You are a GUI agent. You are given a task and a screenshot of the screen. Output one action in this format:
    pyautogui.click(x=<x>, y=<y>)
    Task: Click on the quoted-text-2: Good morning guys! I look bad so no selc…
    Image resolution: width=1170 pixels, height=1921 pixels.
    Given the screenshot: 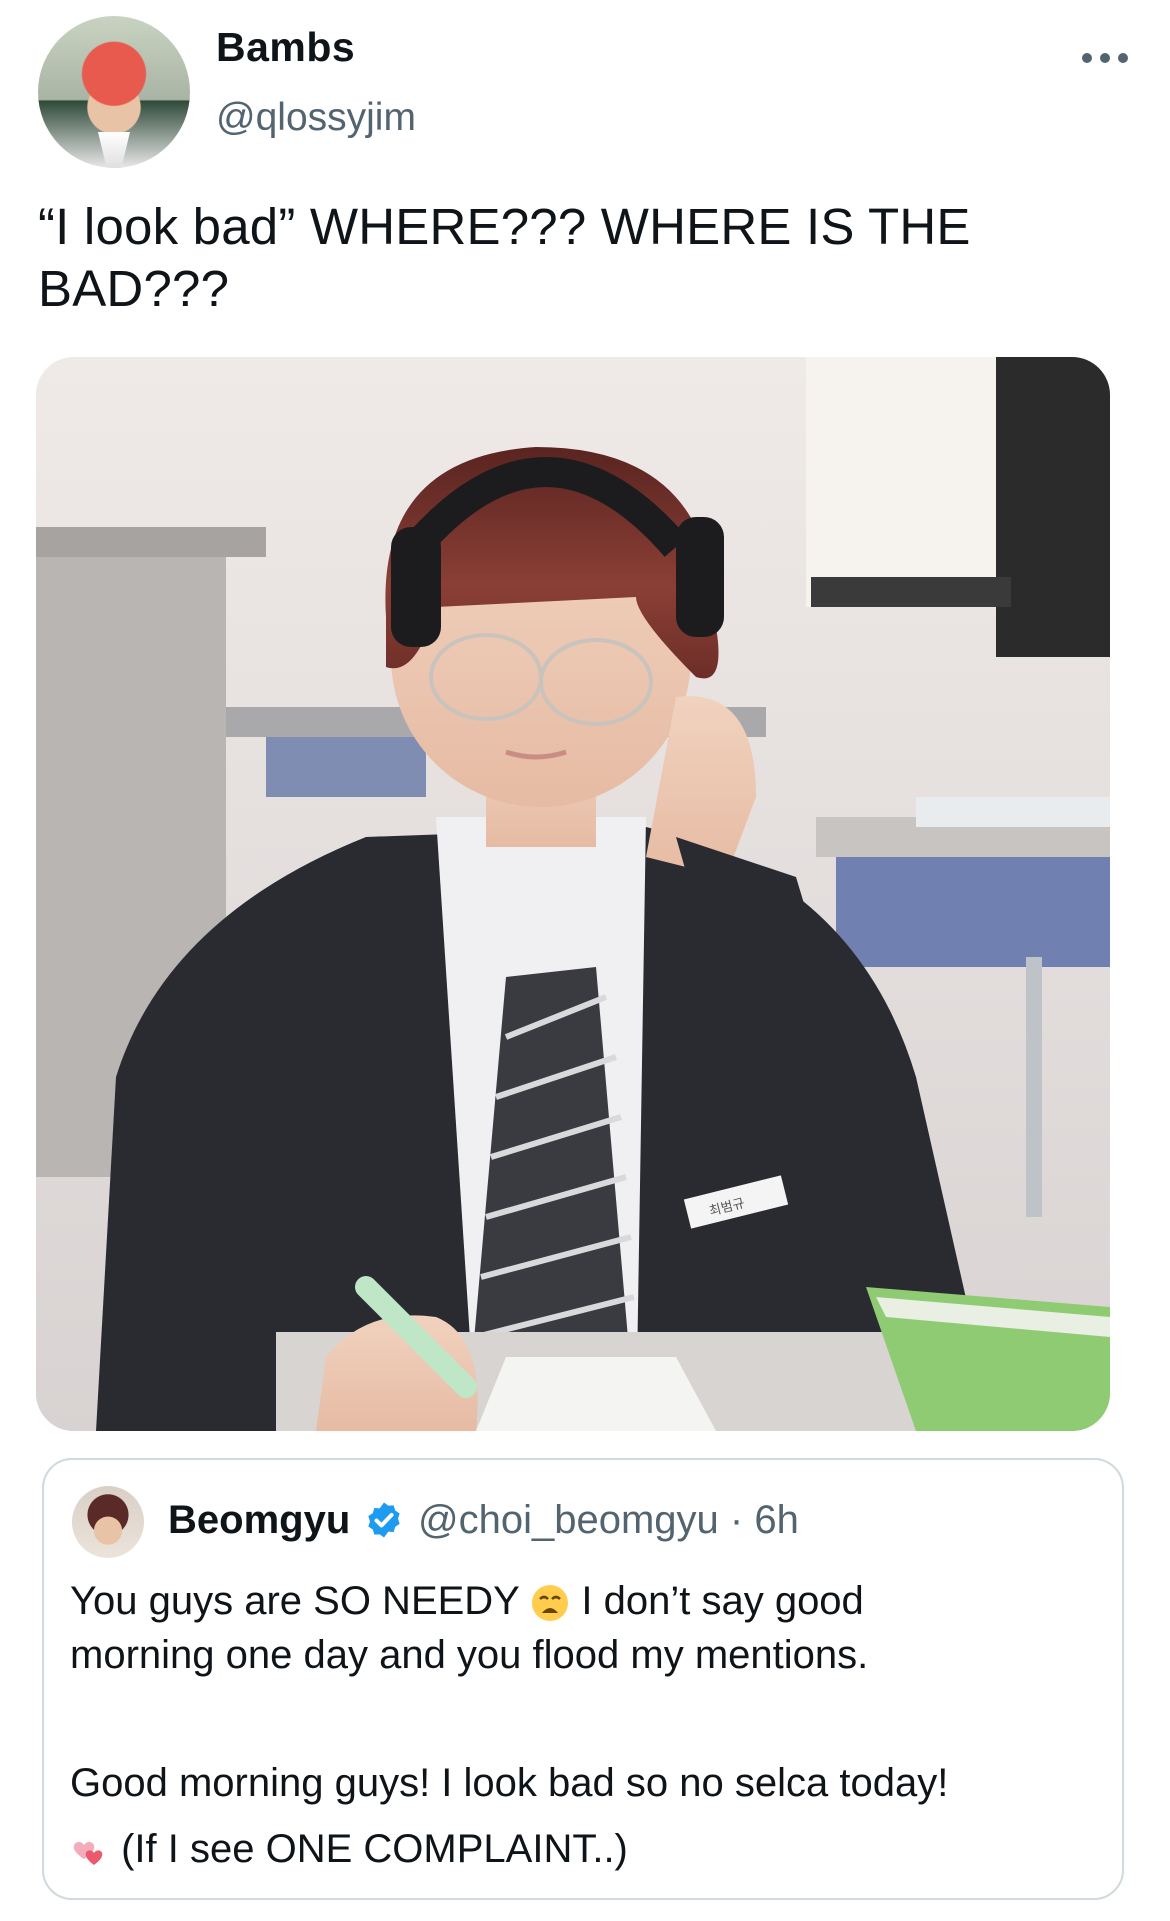 What is the action you would take?
    pyautogui.click(x=509, y=1783)
    